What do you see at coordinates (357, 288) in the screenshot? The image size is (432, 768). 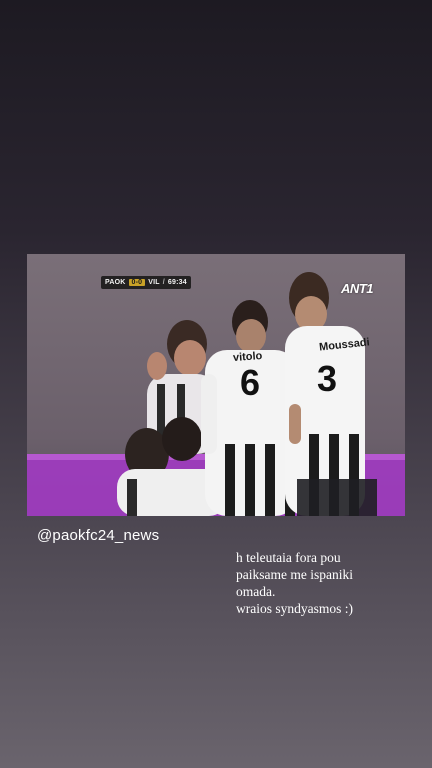 I see `tv-channel-logo: ANT1` at bounding box center [357, 288].